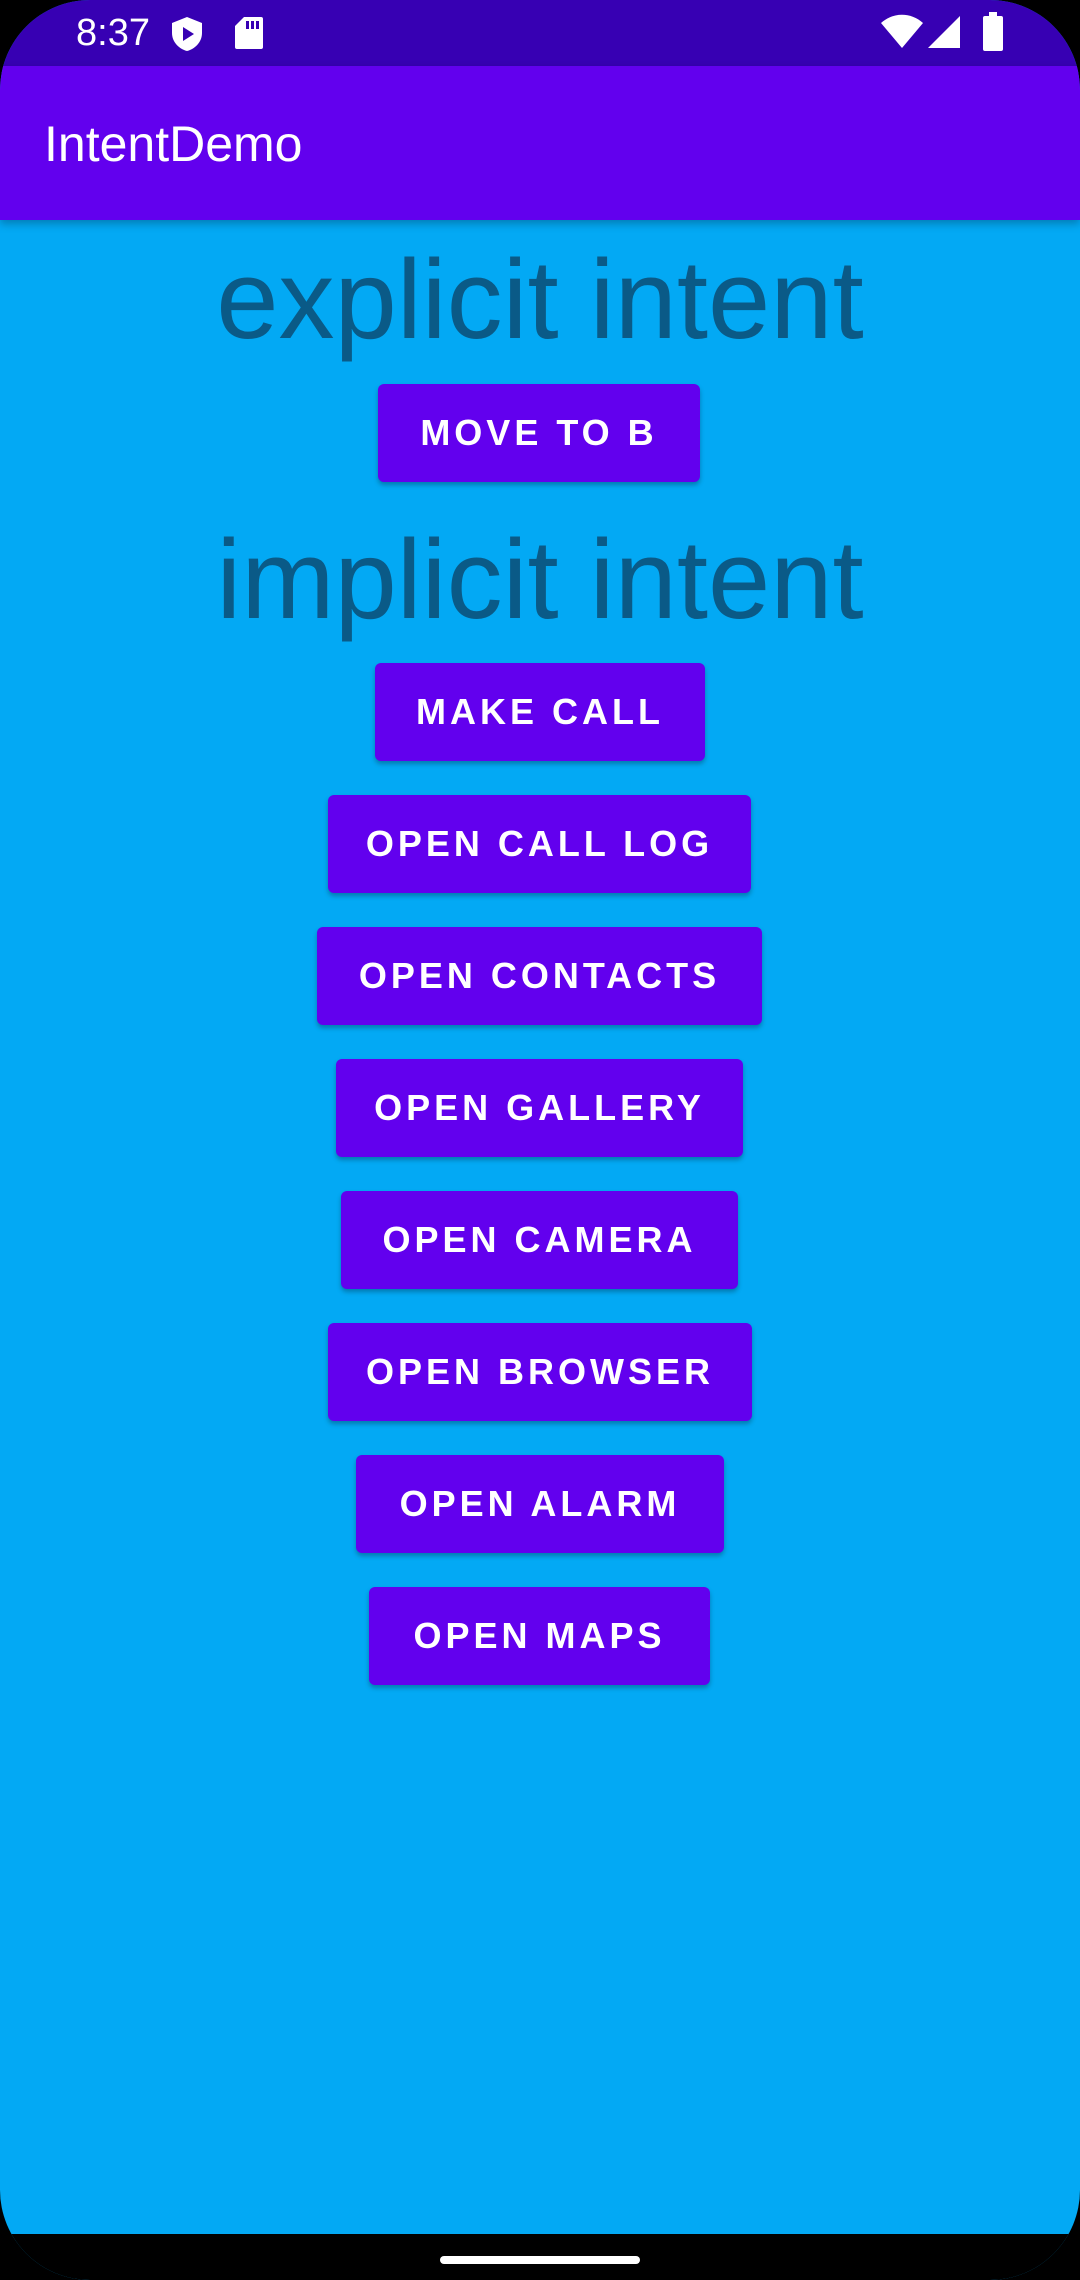 This screenshot has height=2280, width=1080. What do you see at coordinates (113, 33) in the screenshot?
I see `status-time: 8:37` at bounding box center [113, 33].